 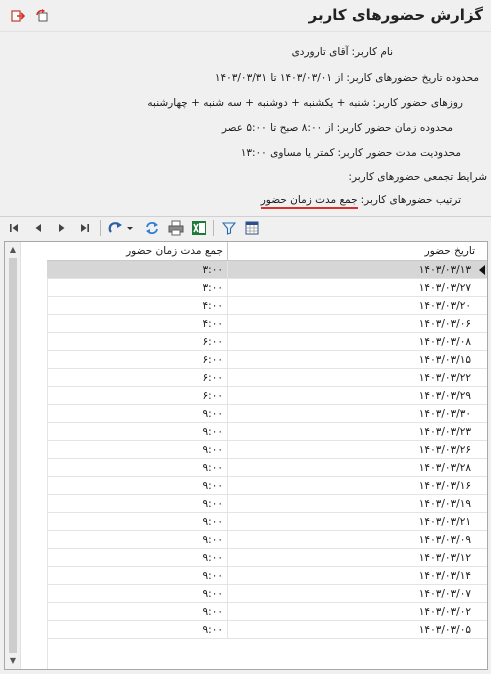 What do you see at coordinates (417, 103) in the screenshot?
I see `info-days-label: روزهای حضور کاربر:` at bounding box center [417, 103].